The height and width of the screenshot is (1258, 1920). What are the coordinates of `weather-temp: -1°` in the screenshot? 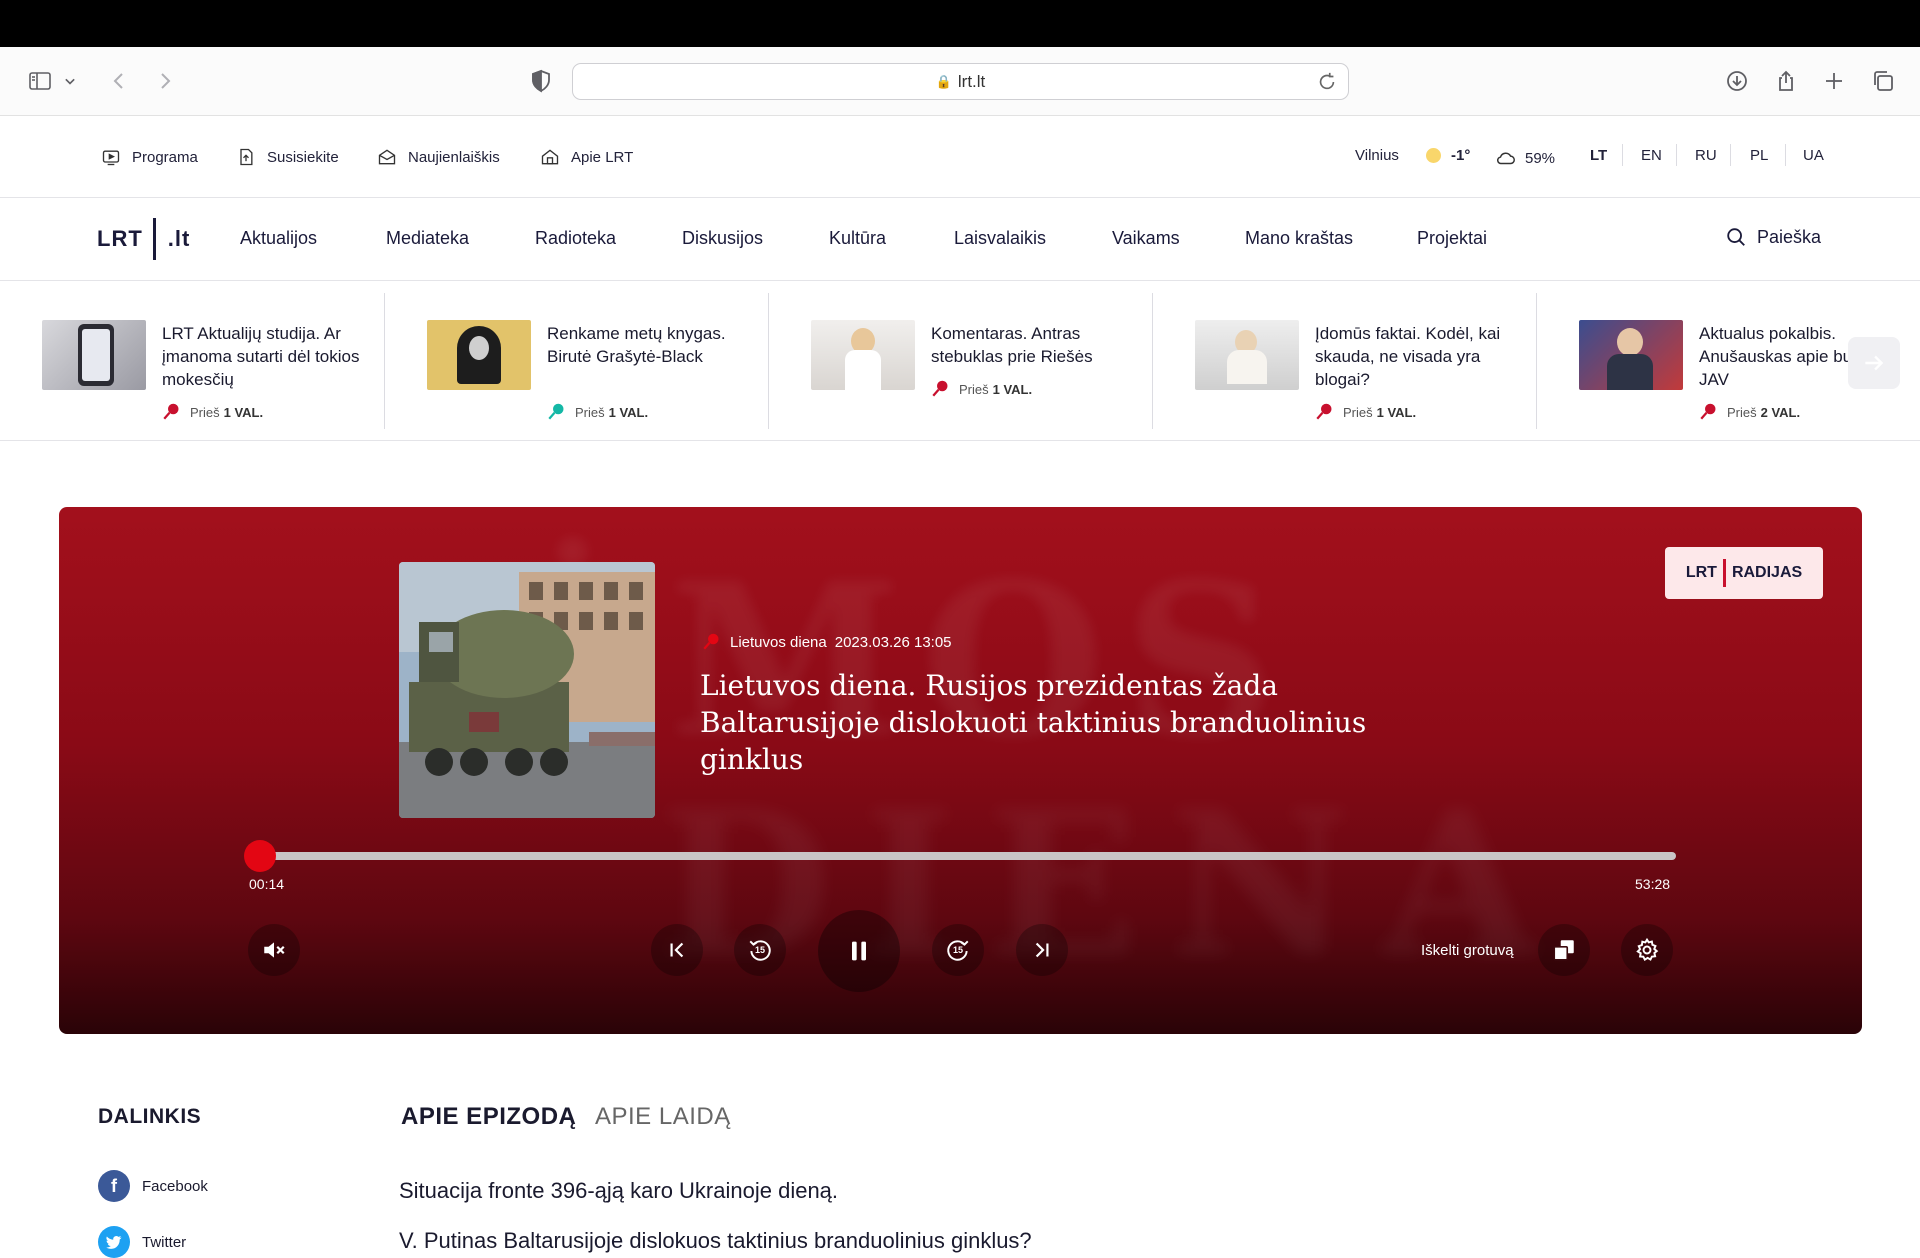 It's located at (1448, 155).